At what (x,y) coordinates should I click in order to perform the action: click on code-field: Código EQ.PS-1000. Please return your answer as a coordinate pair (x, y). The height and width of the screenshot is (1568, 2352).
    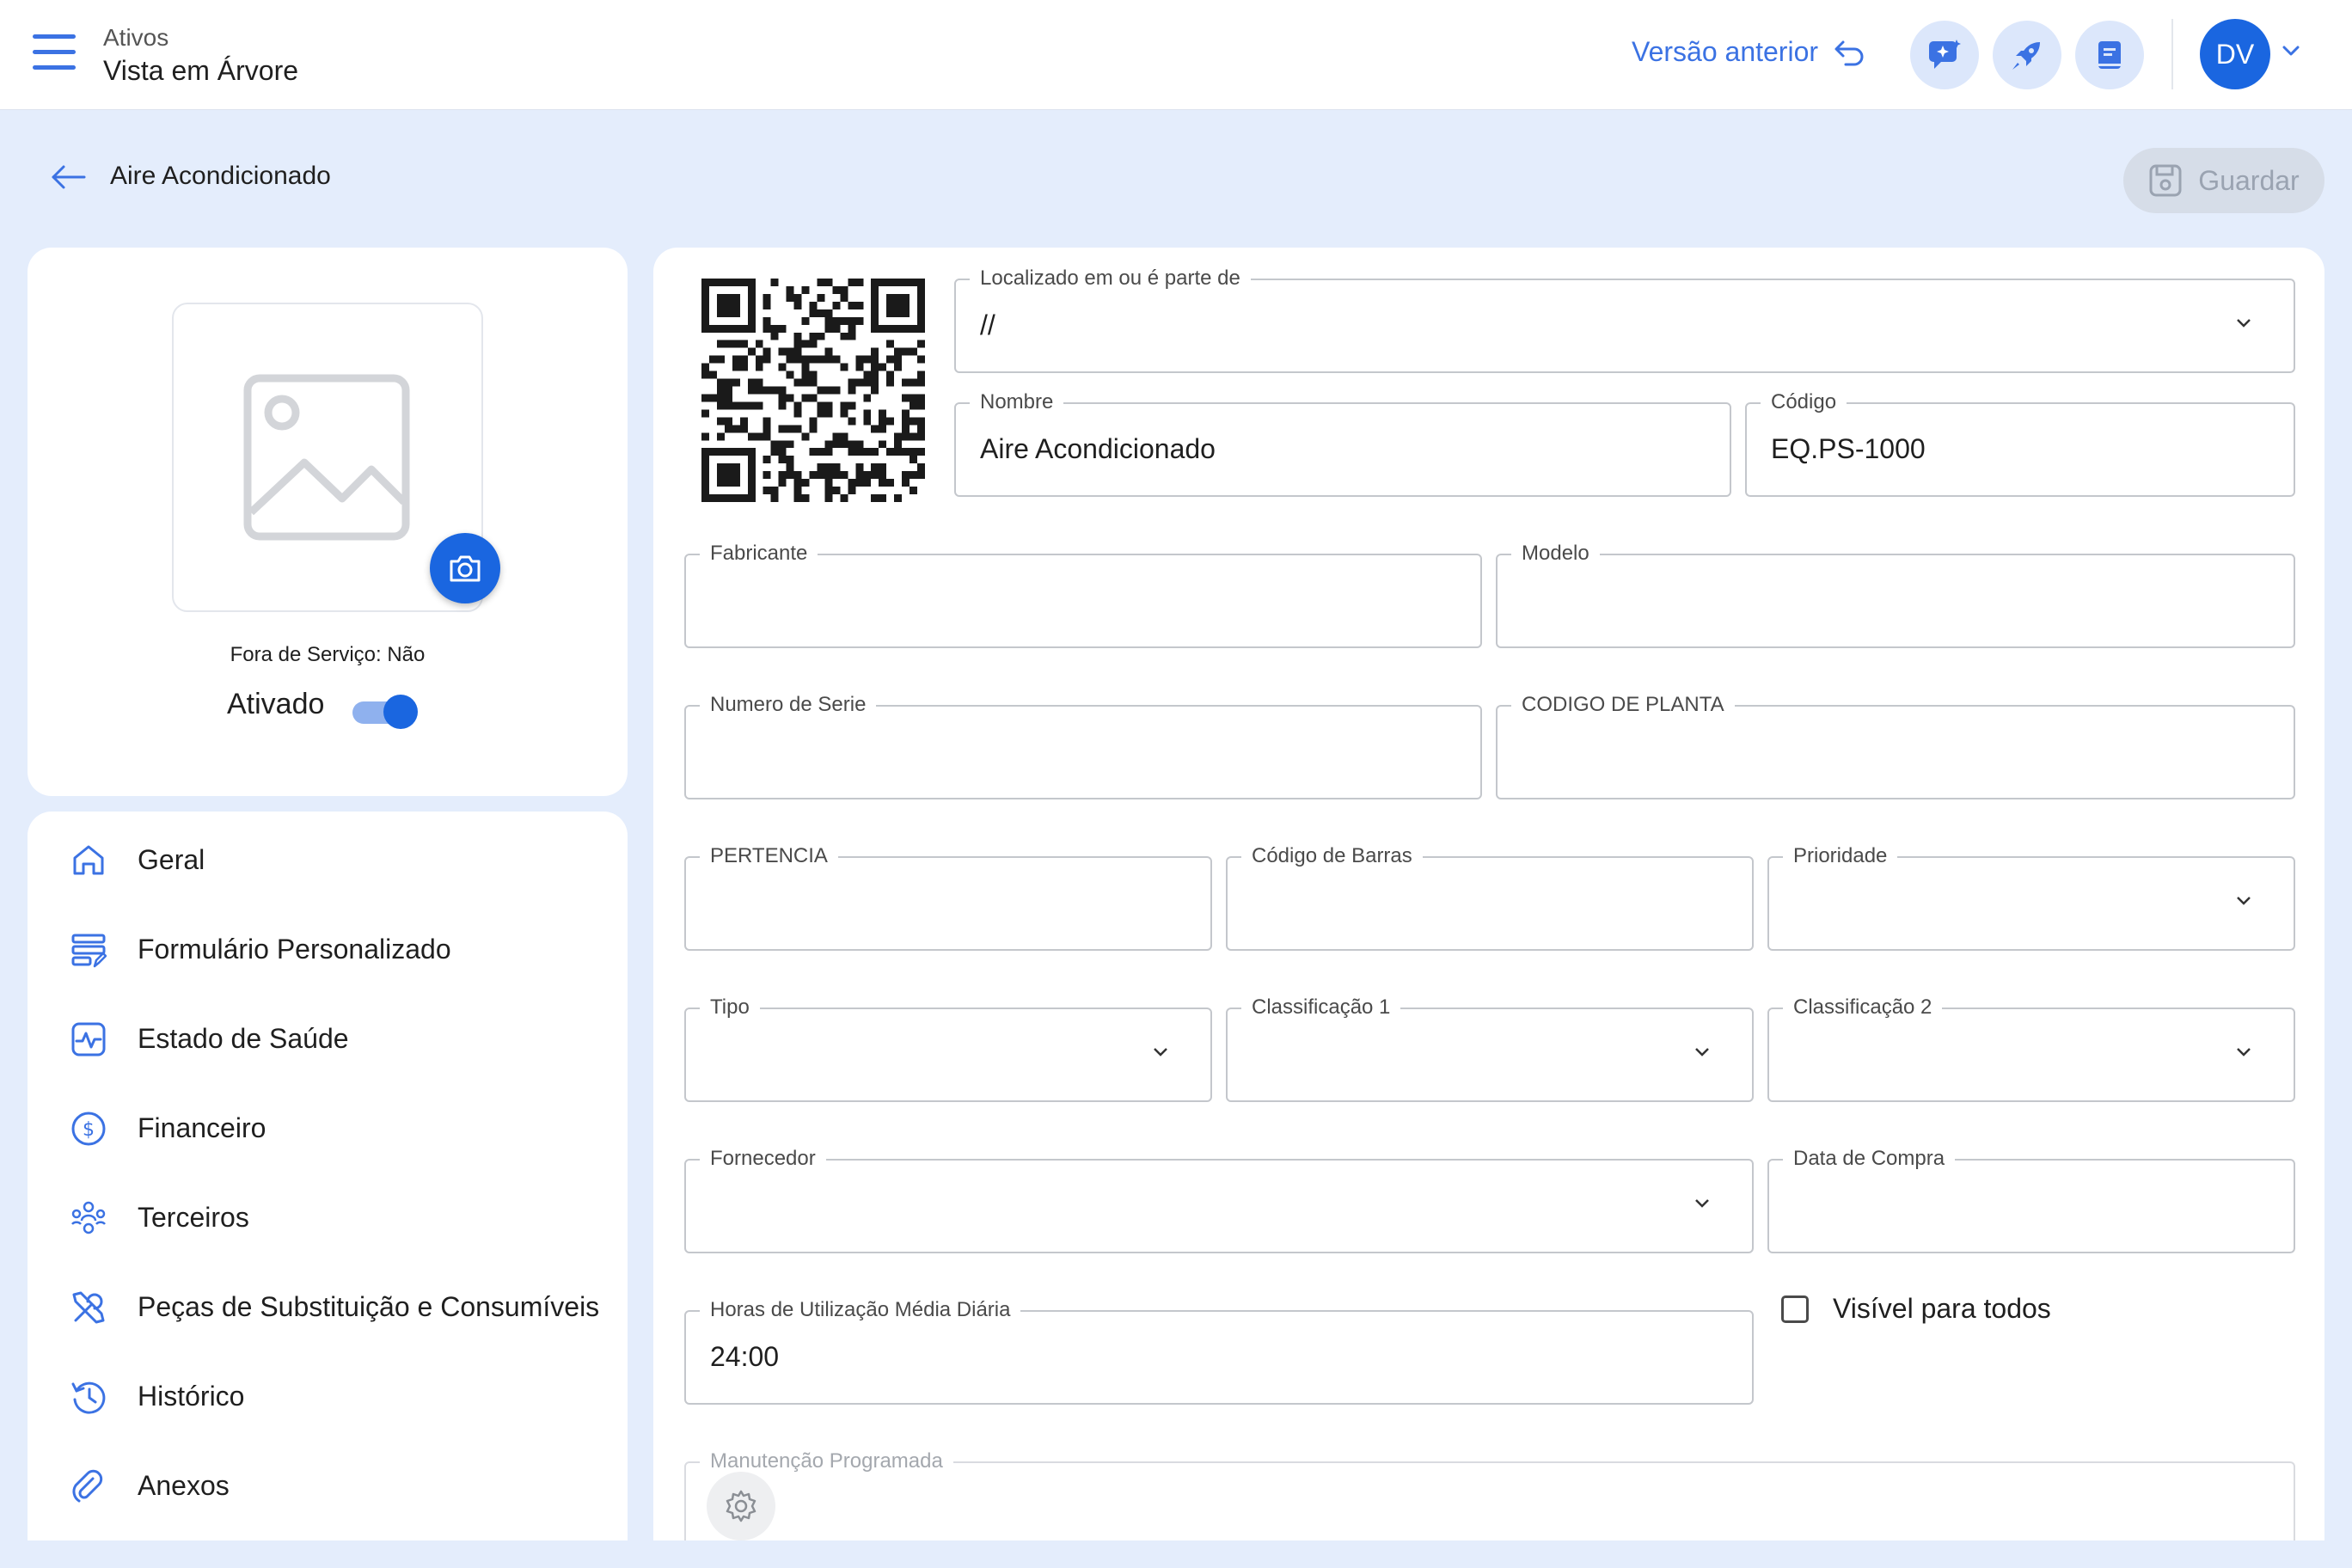
    Looking at the image, I should click on (2020, 443).